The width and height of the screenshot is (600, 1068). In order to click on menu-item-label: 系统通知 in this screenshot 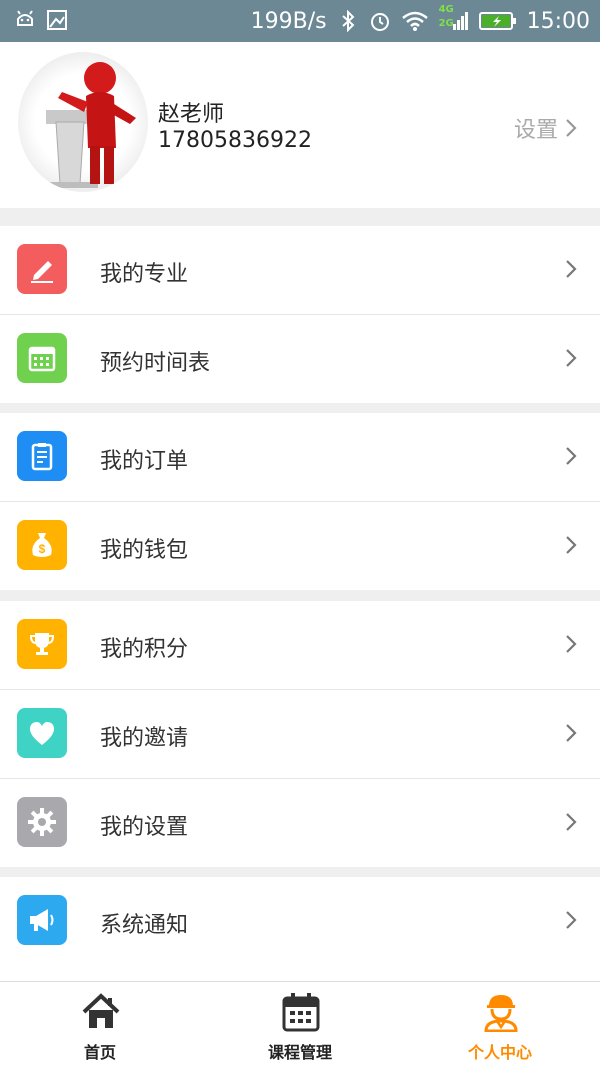, I will do `click(144, 925)`.